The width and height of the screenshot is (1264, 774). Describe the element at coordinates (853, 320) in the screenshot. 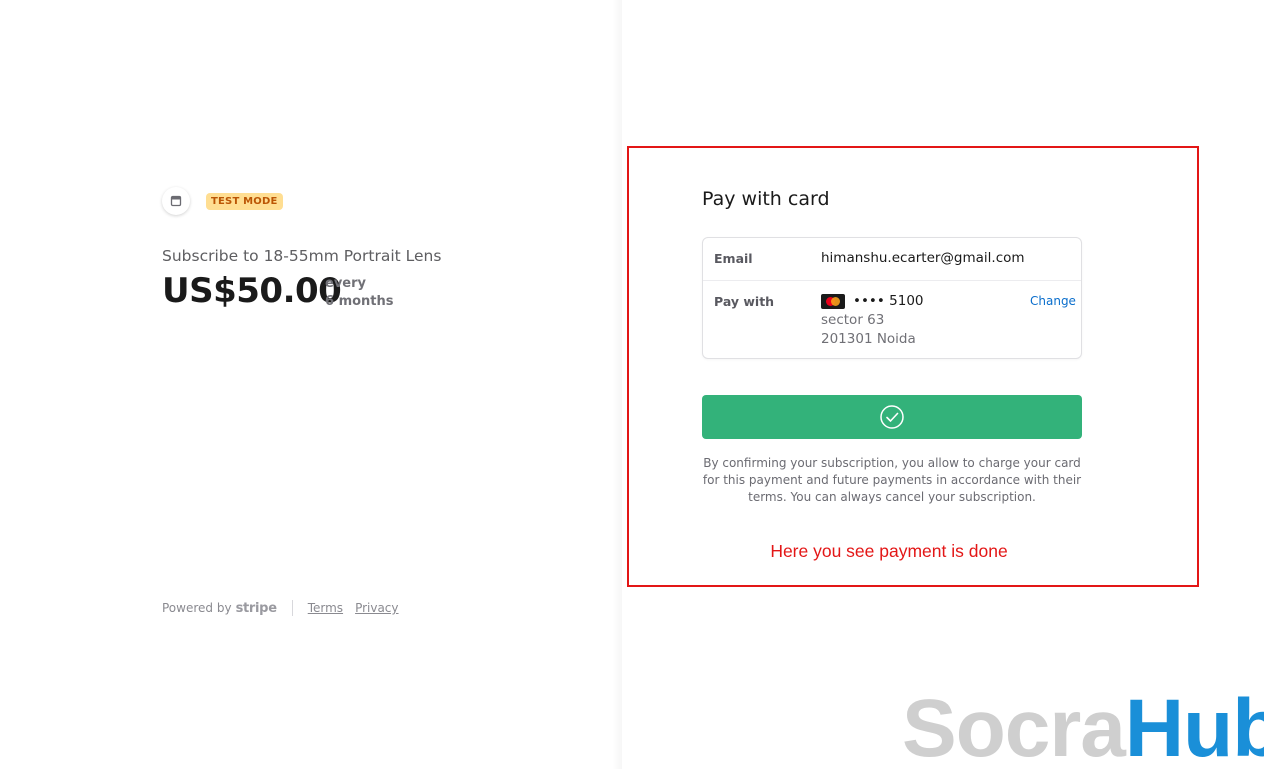

I see `billing-address-line1: sector 63` at that location.